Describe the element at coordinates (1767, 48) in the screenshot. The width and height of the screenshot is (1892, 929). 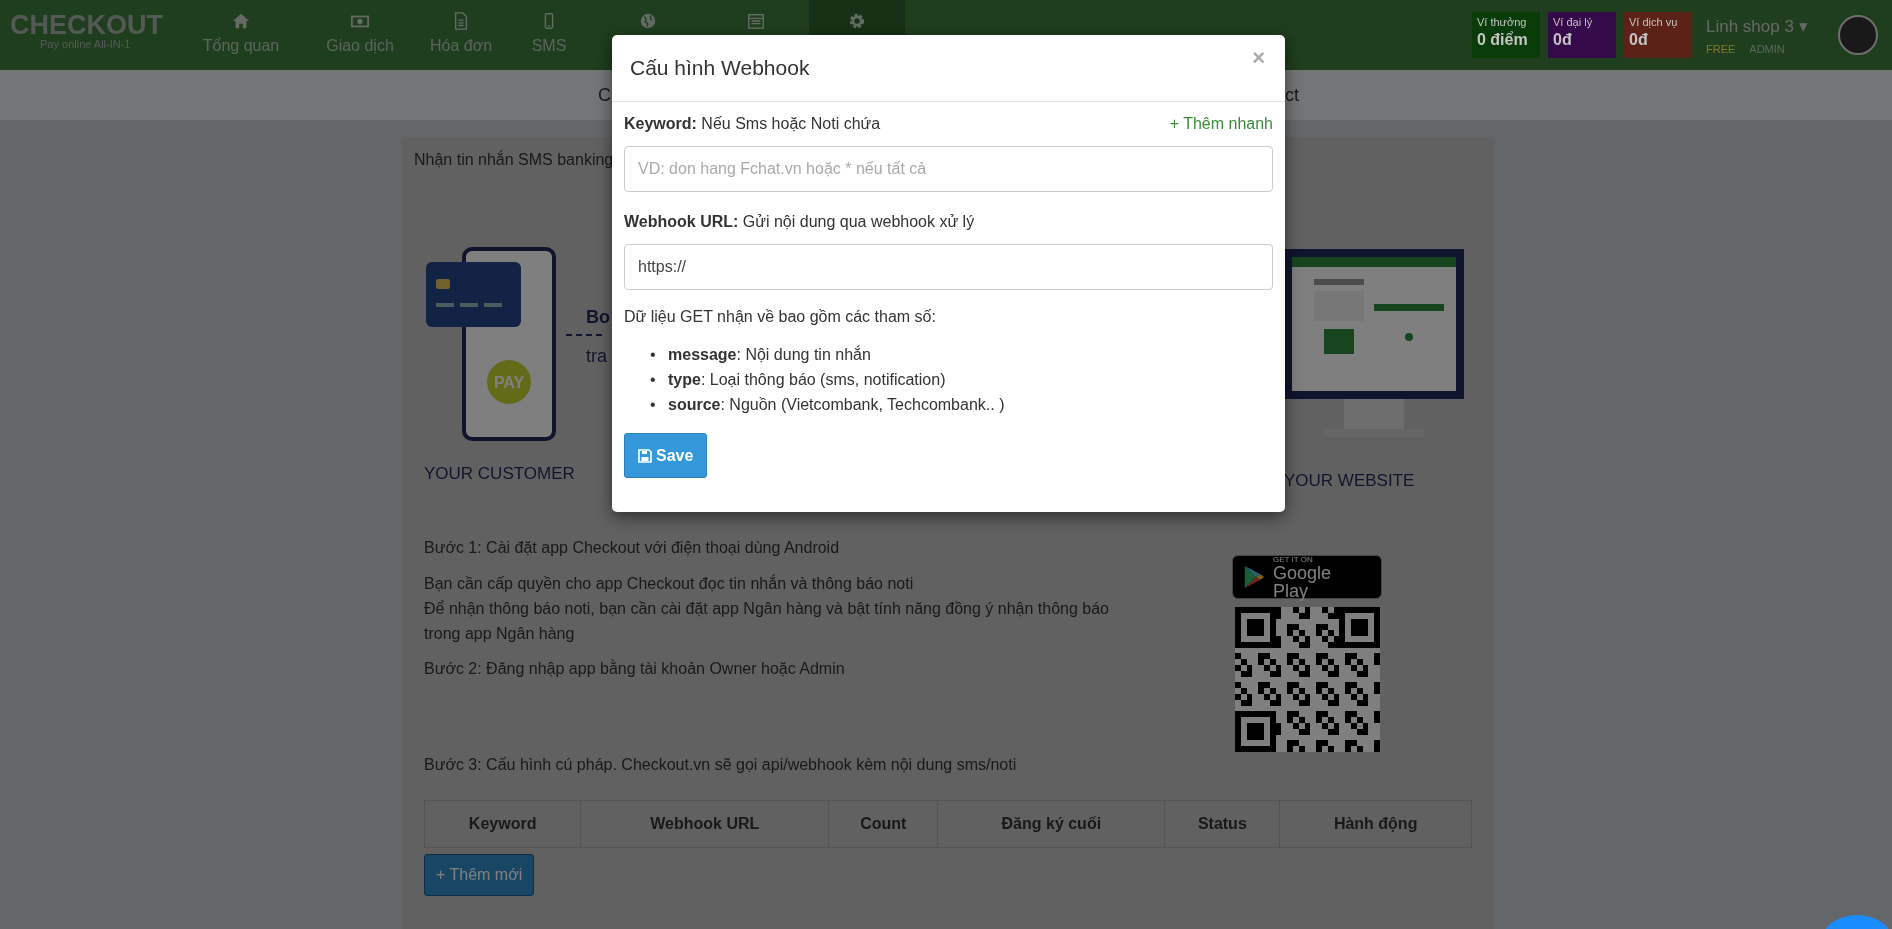
I see `role-label: ADMIN` at that location.